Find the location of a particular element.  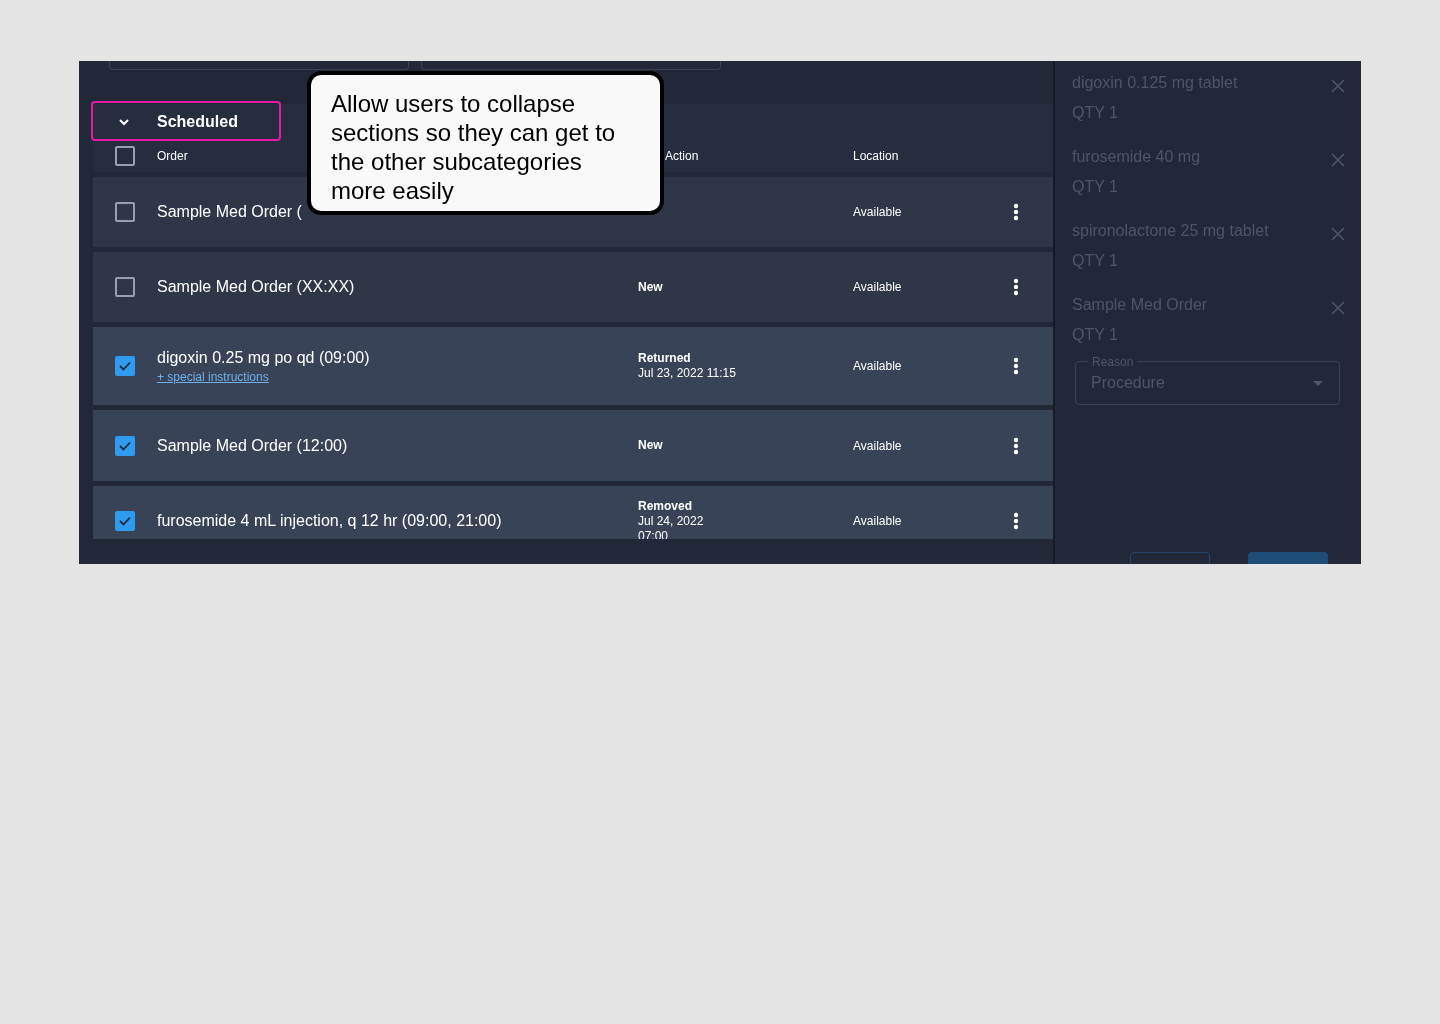

order-name: digoxin 0.25 mg po qd (09:00) is located at coordinates (263, 358).